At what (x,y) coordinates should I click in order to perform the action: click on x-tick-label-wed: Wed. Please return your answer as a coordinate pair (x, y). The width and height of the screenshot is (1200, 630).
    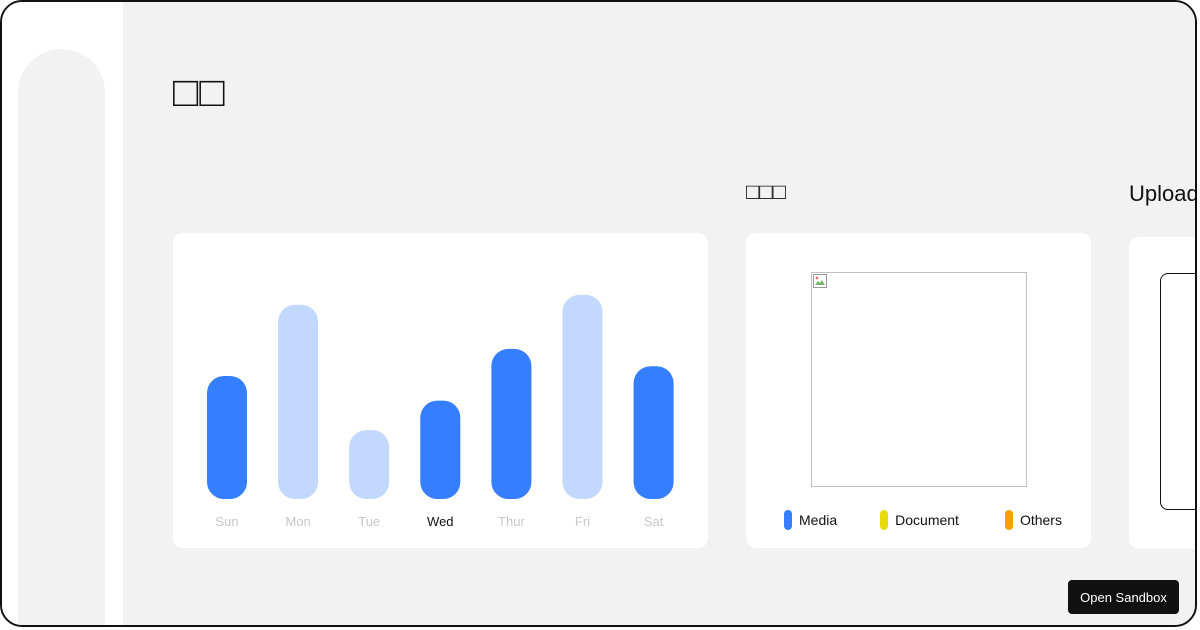
    Looking at the image, I should click on (440, 521).